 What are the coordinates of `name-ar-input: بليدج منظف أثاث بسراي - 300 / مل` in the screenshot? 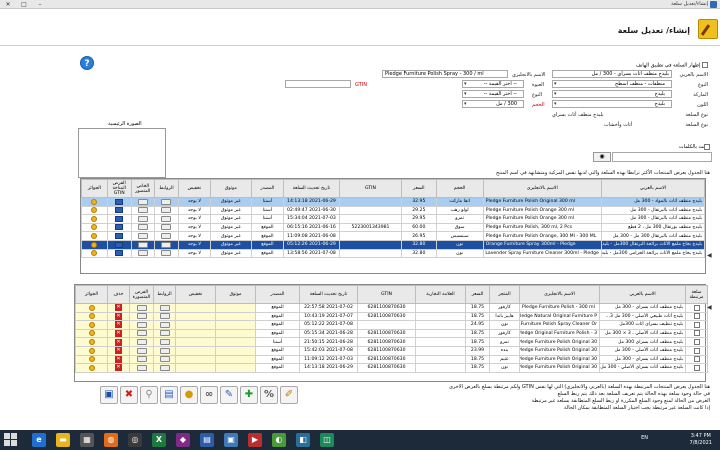 It's located at (612, 74).